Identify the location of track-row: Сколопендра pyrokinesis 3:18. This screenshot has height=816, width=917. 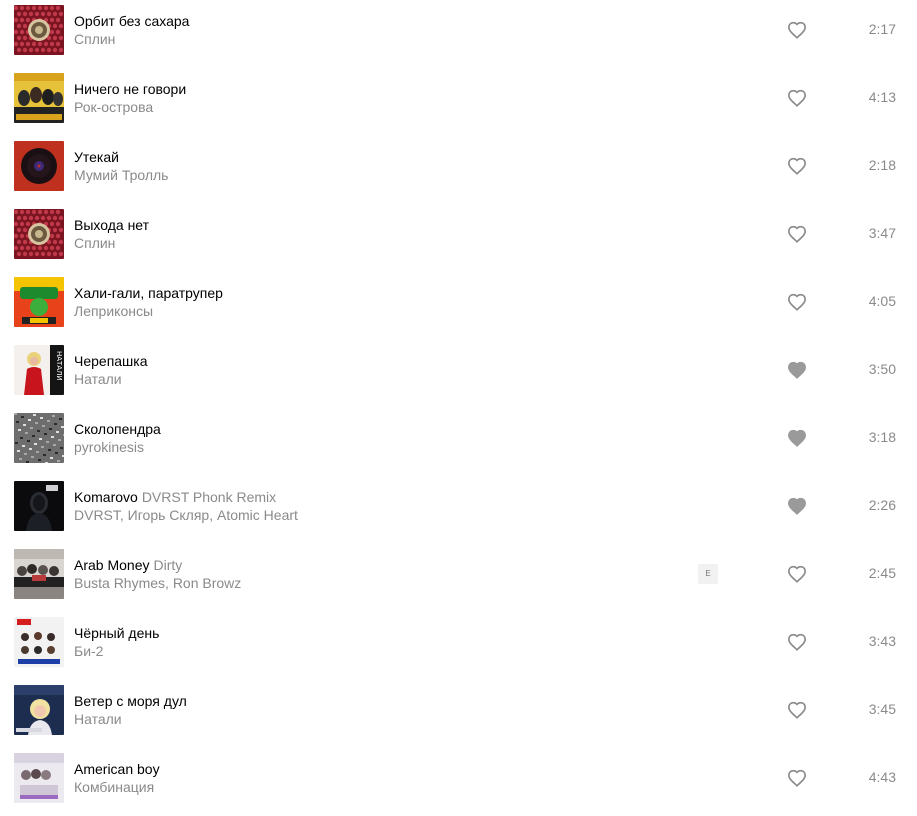
(458, 442).